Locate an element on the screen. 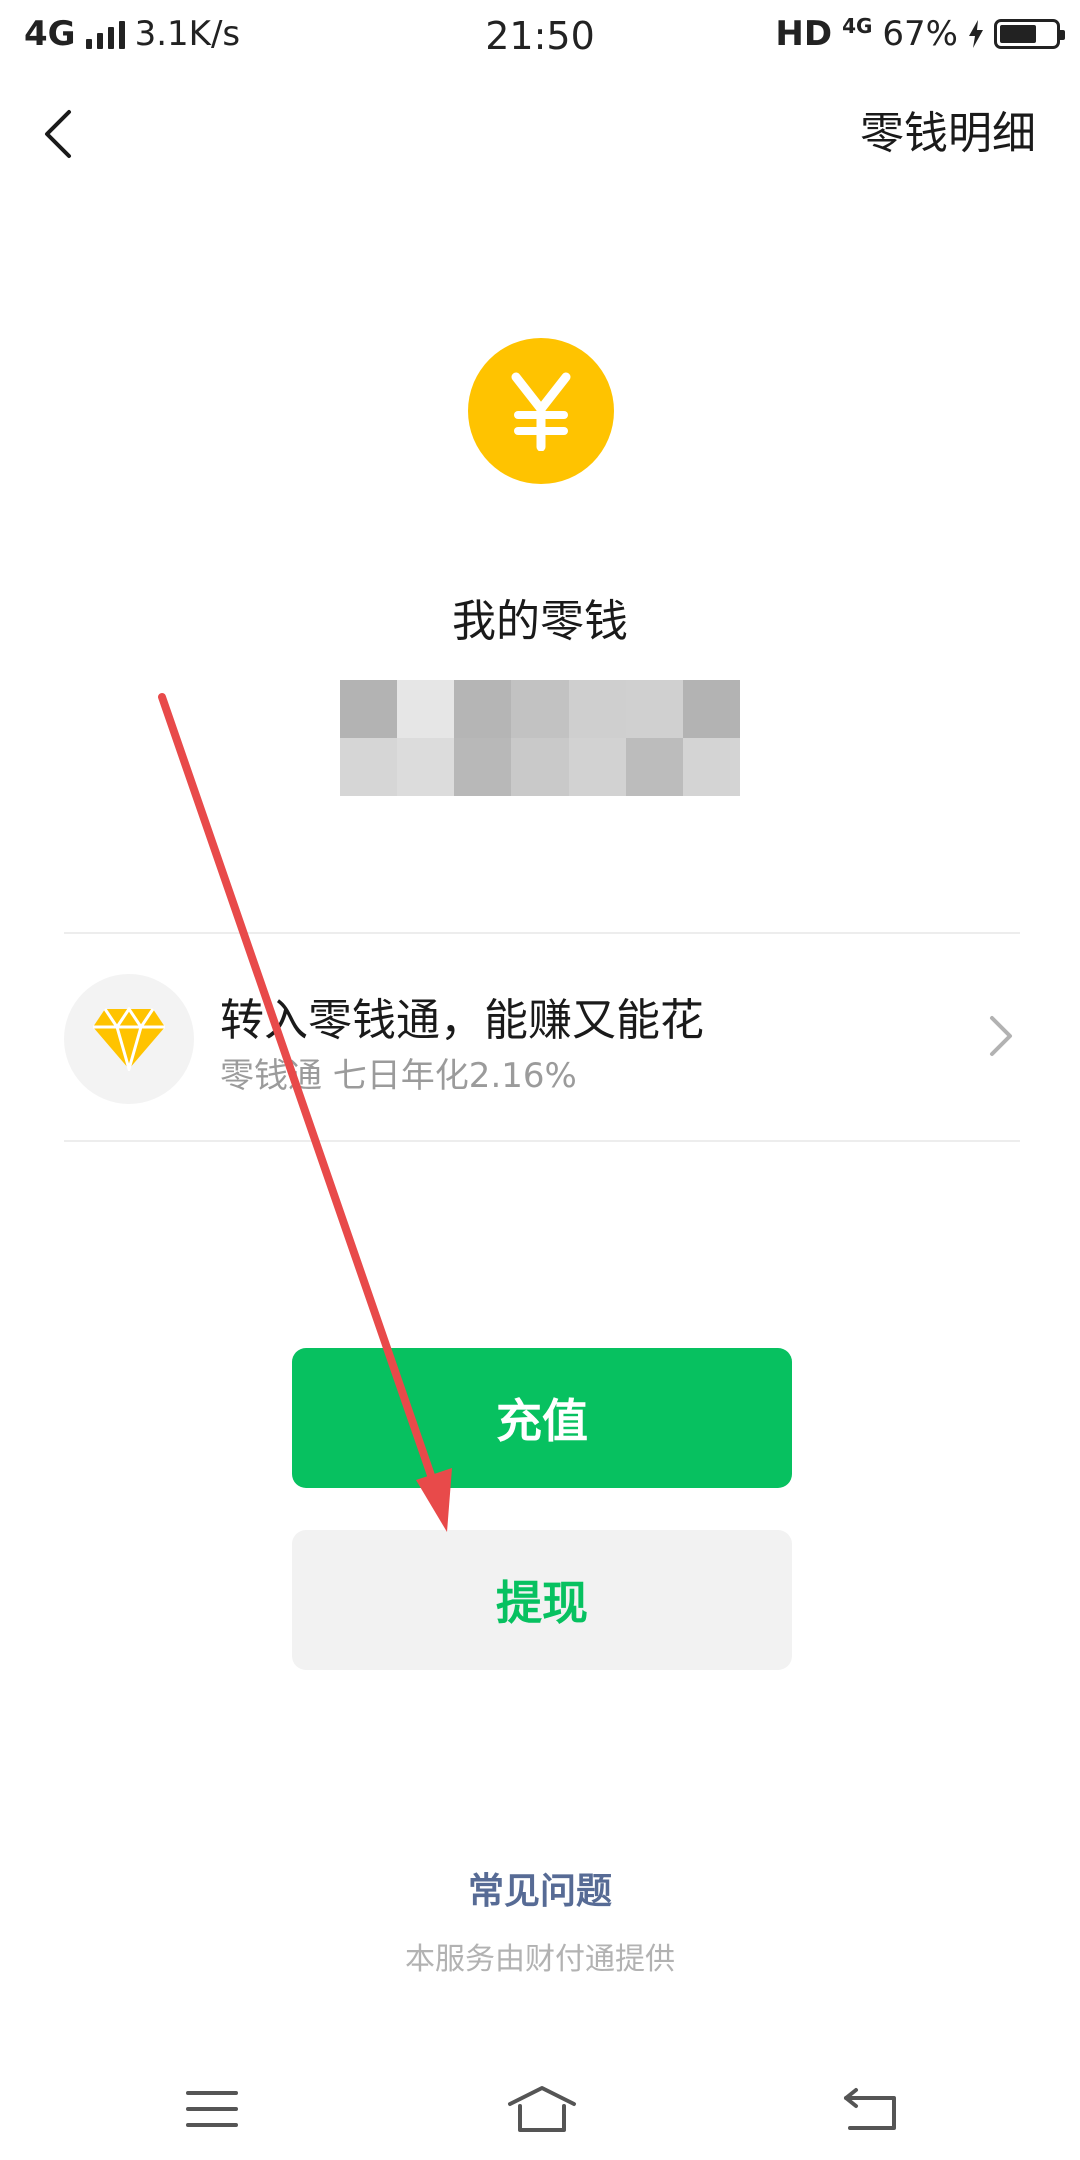 Image resolution: width=1080 pixels, height=2160 pixels. return-icon is located at coordinates (870, 2109).